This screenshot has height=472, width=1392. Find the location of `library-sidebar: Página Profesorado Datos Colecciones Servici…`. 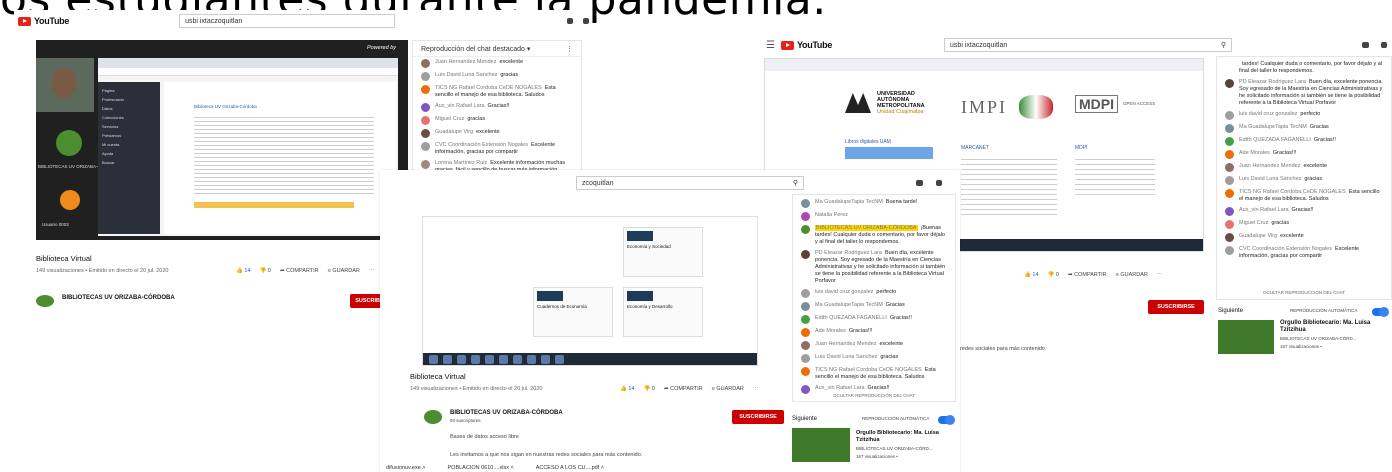

library-sidebar: Página Profesorado Datos Colecciones Servici… is located at coordinates (129, 158).